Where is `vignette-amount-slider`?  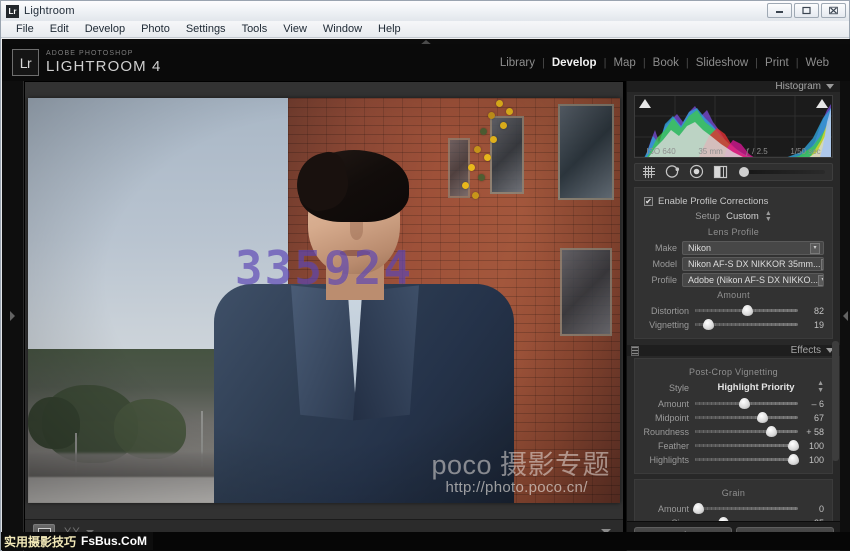 vignette-amount-slider is located at coordinates (746, 403).